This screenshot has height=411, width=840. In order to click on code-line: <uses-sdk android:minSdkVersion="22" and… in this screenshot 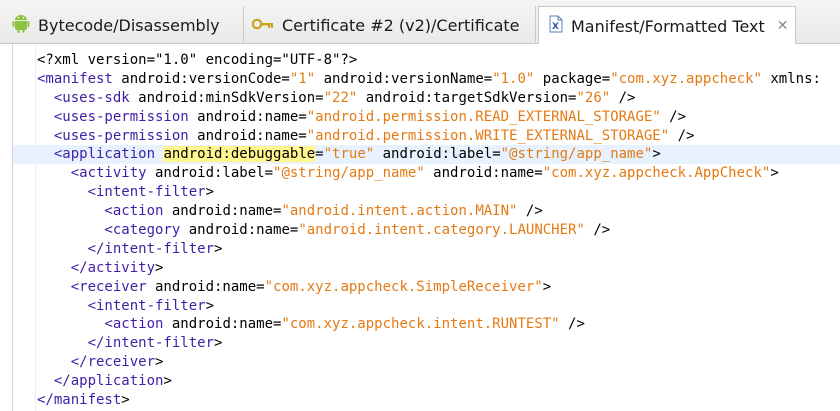, I will do `click(336, 97)`.